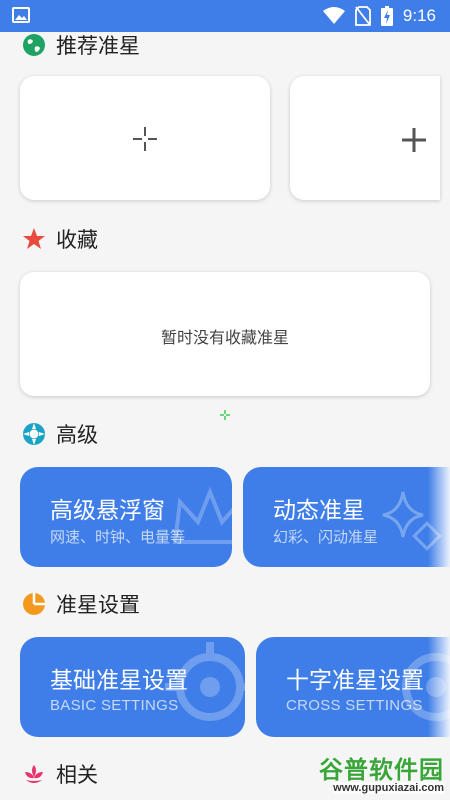  I want to click on empty-state-text: 暂时没有收藏准星, so click(224, 337).